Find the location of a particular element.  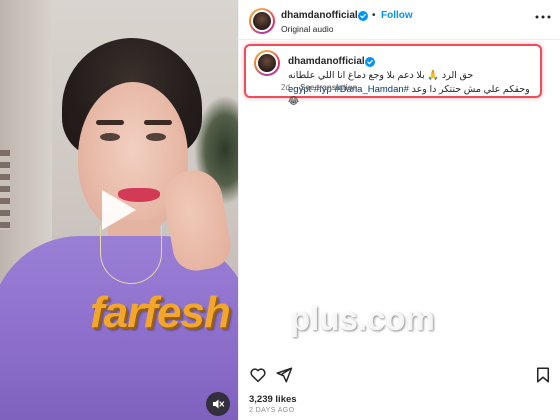

post-header: dhamdanofficial • Follow Original audio is located at coordinates (399, 20).